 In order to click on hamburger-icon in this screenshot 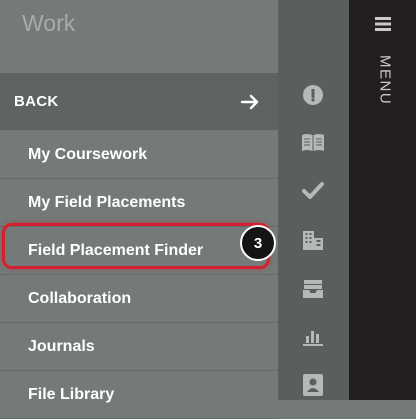, I will do `click(383, 24)`.